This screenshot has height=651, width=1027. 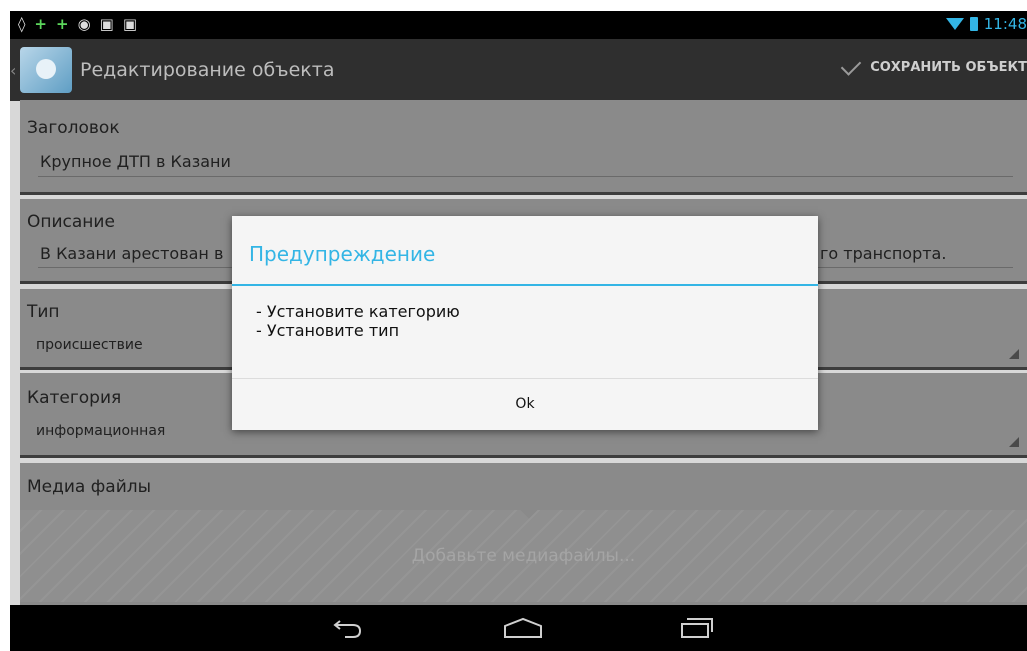 I want to click on action-bar-title: Редактирование объекта, so click(x=207, y=70).